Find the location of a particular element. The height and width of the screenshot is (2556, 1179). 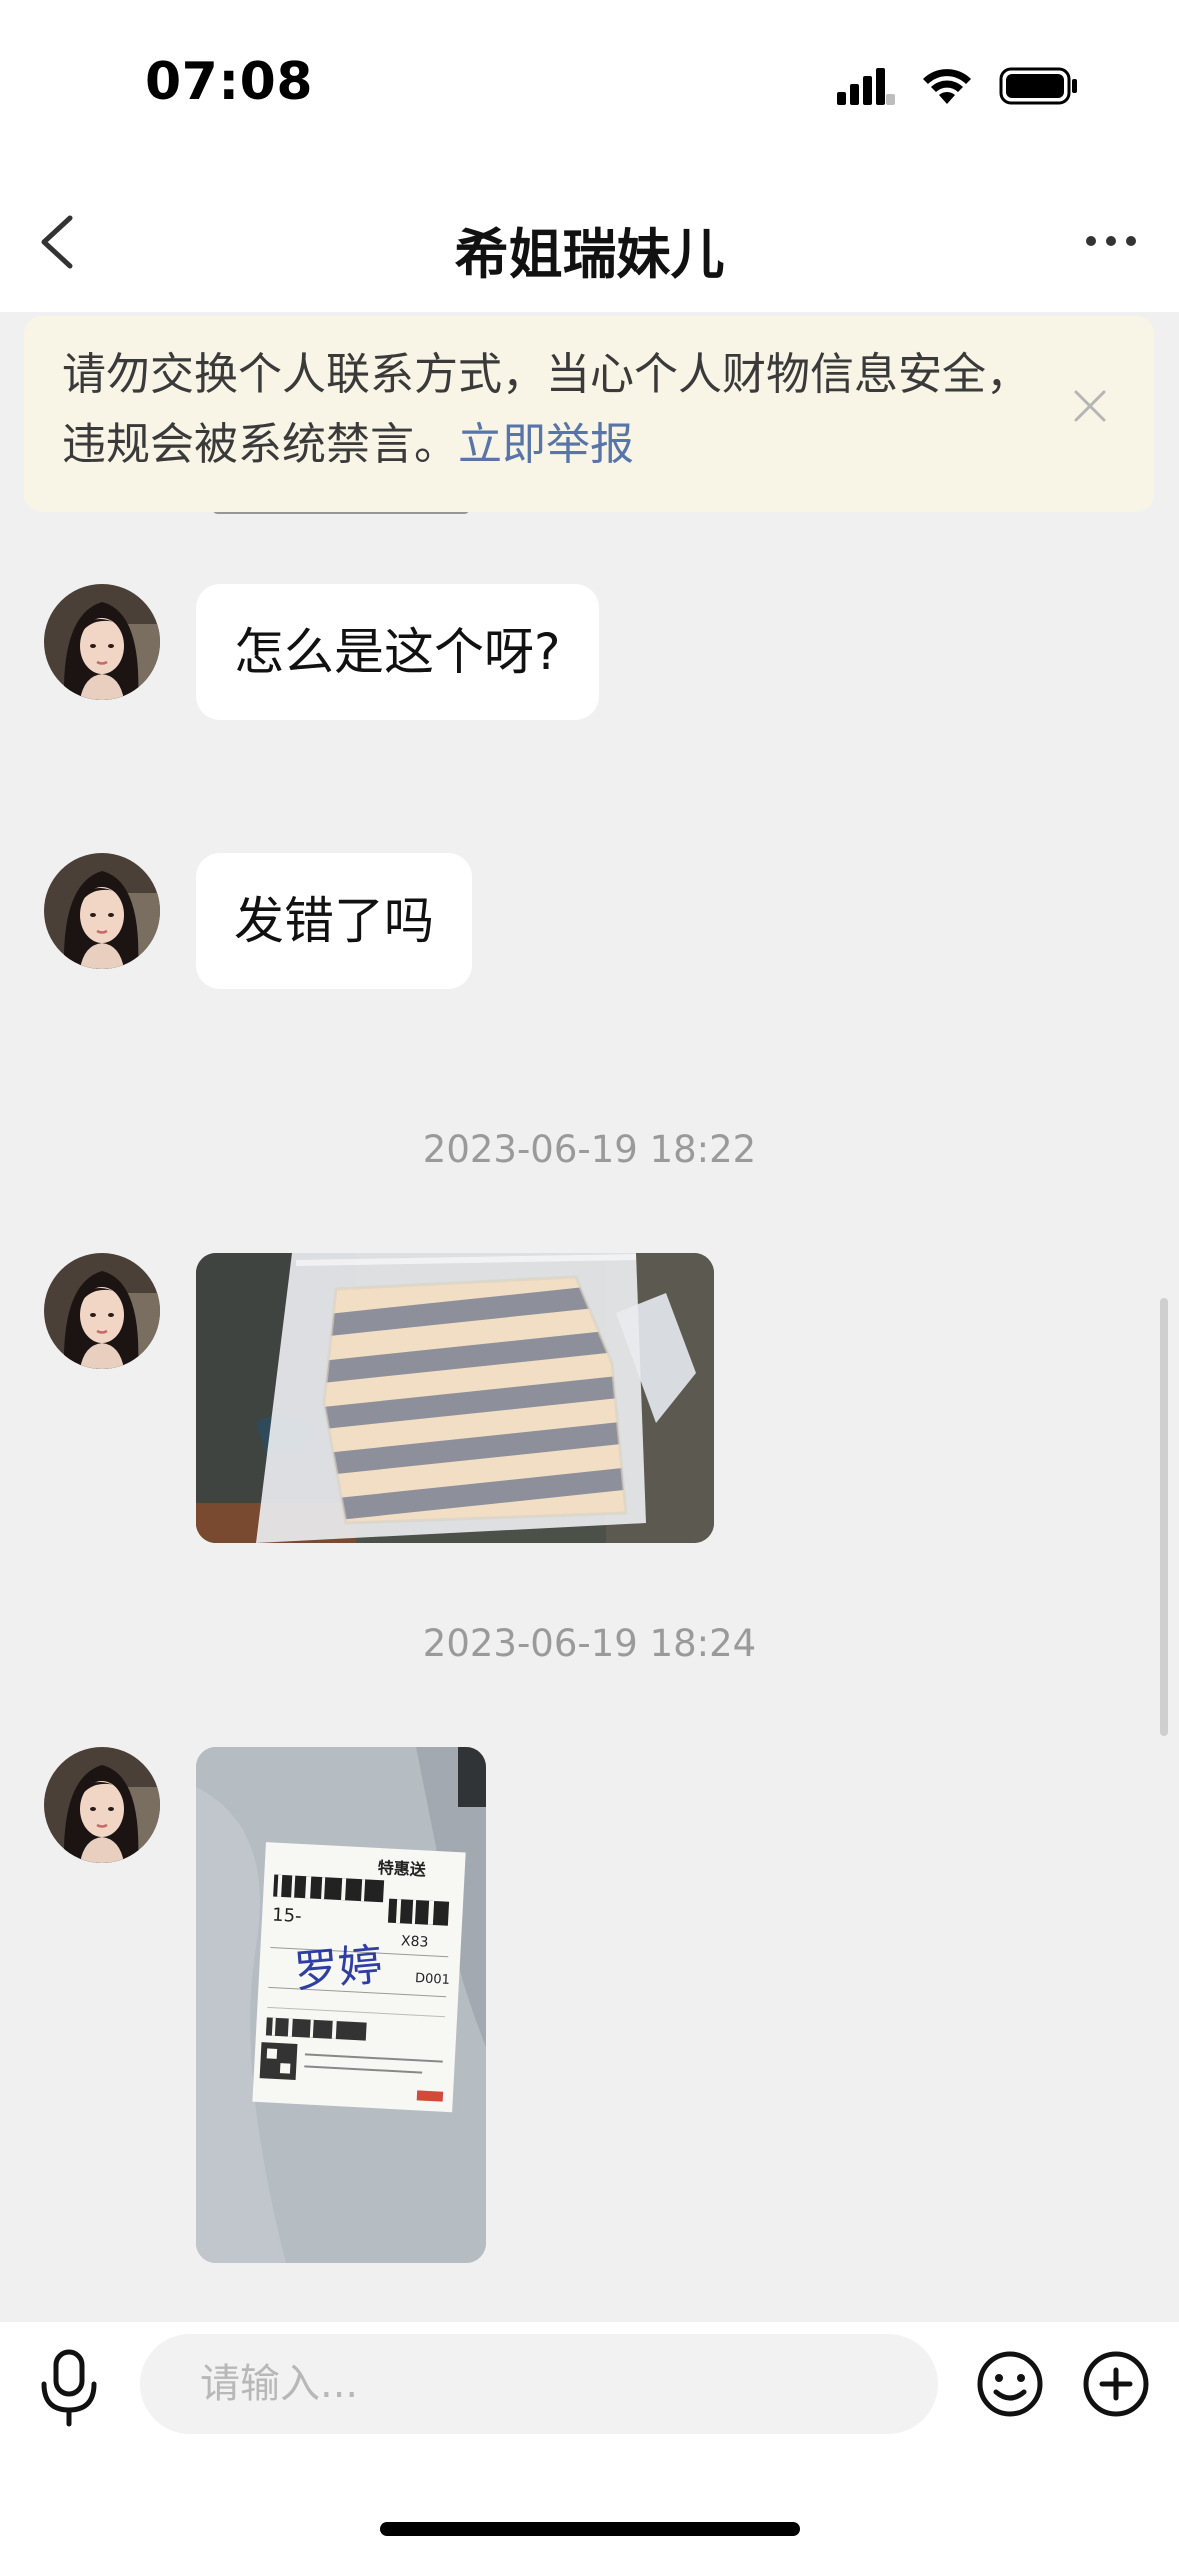

scrollbar is located at coordinates (1164, 1517).